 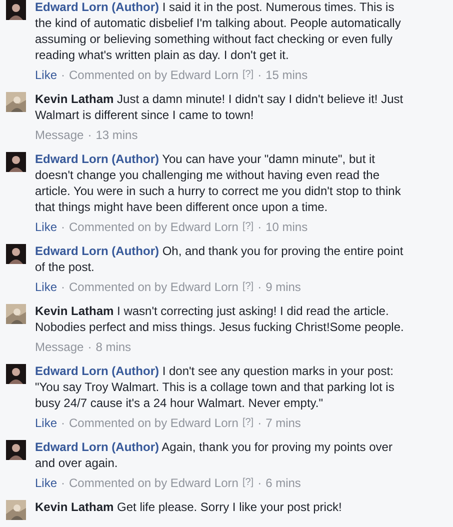 I want to click on comment-text: Edward Lorn (Author) You can have your "damn minute", but it doesn't change you challenging me without having even read the article. You were in such a hurry to correct me you didn't stop to think that things might have been different once upon a time., so click(x=218, y=183).